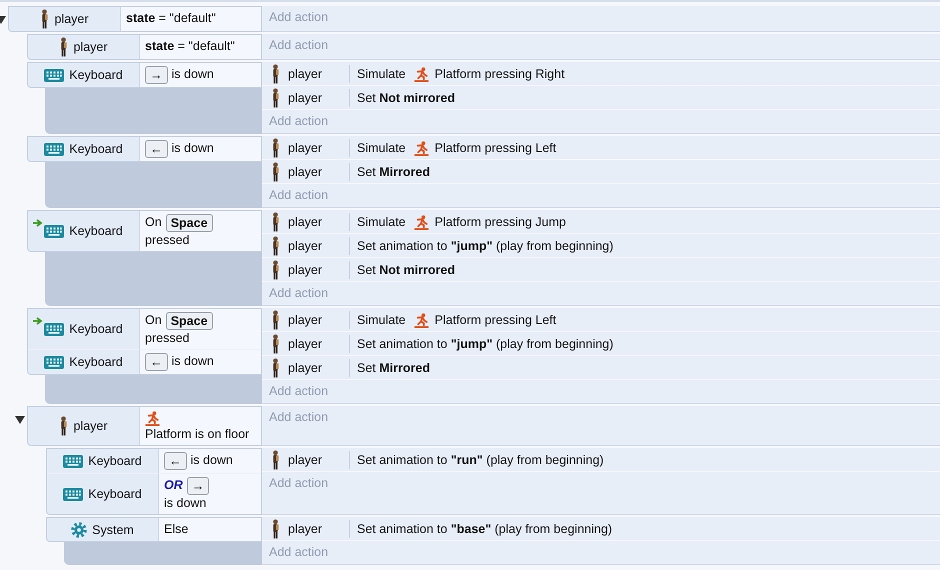 The height and width of the screenshot is (570, 940). What do you see at coordinates (20, 420) in the screenshot?
I see `expand-arrow-icon` at bounding box center [20, 420].